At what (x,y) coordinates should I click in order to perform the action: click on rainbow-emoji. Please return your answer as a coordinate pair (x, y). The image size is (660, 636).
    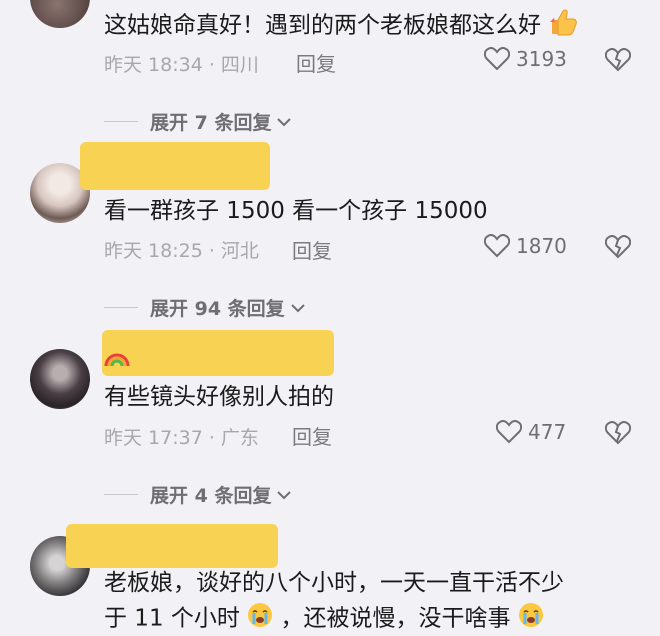
    Looking at the image, I should click on (117, 360).